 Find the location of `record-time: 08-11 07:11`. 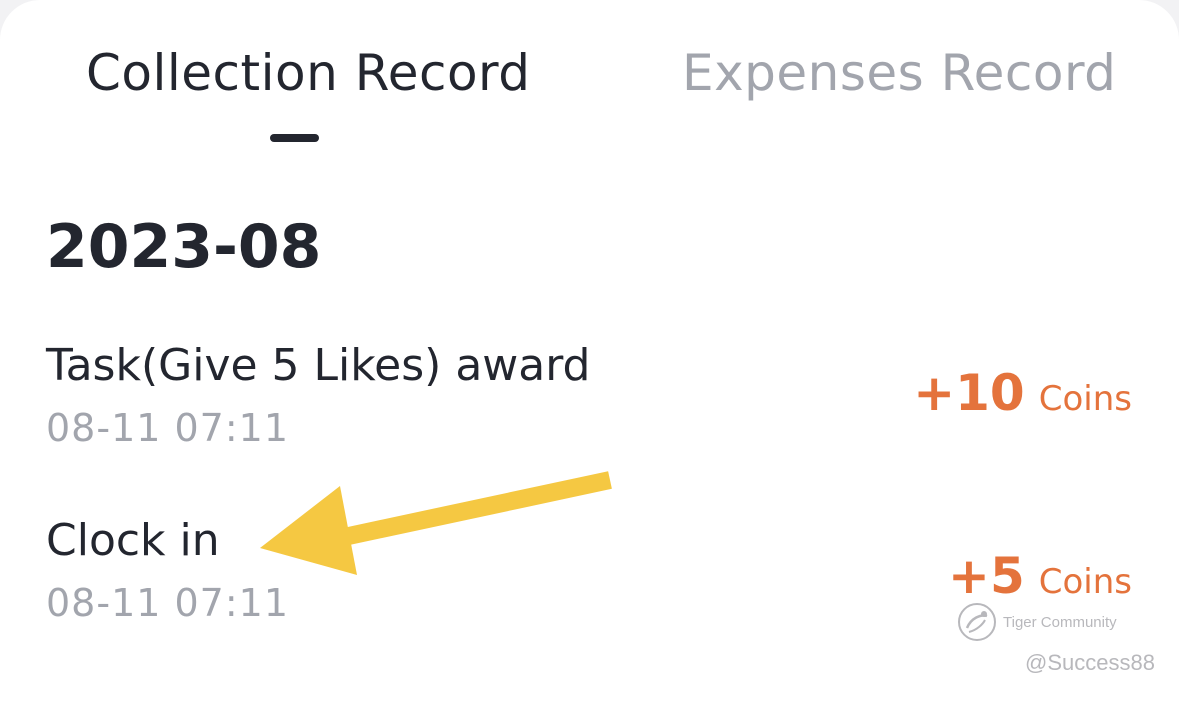

record-time: 08-11 07:11 is located at coordinates (168, 428).